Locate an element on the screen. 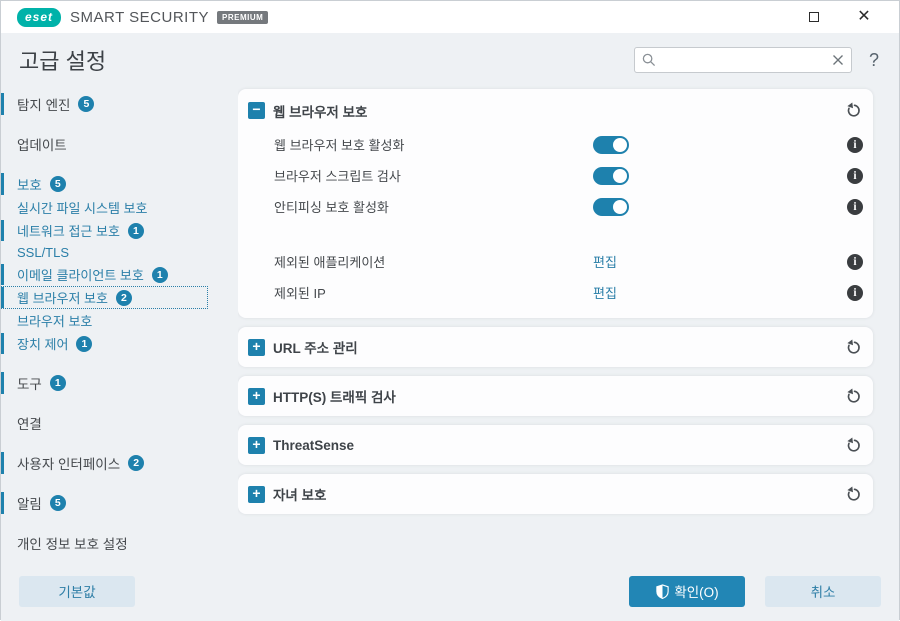  section-title: URL 주소 관리 is located at coordinates (315, 348).